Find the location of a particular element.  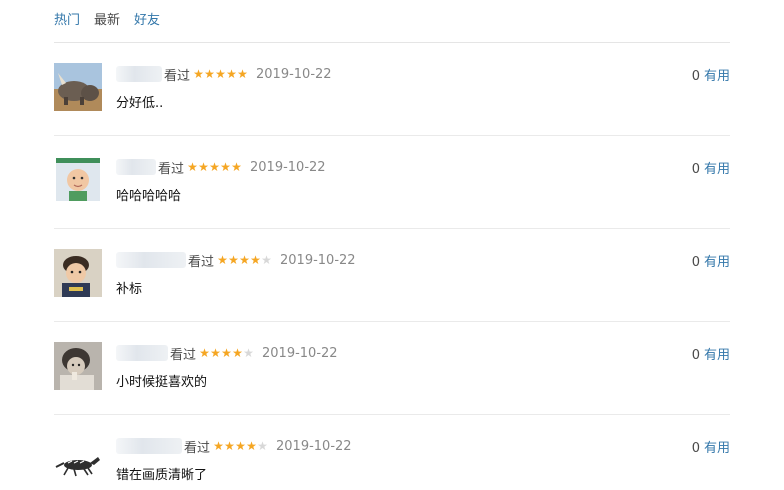

portrait-icon is located at coordinates (78, 366).